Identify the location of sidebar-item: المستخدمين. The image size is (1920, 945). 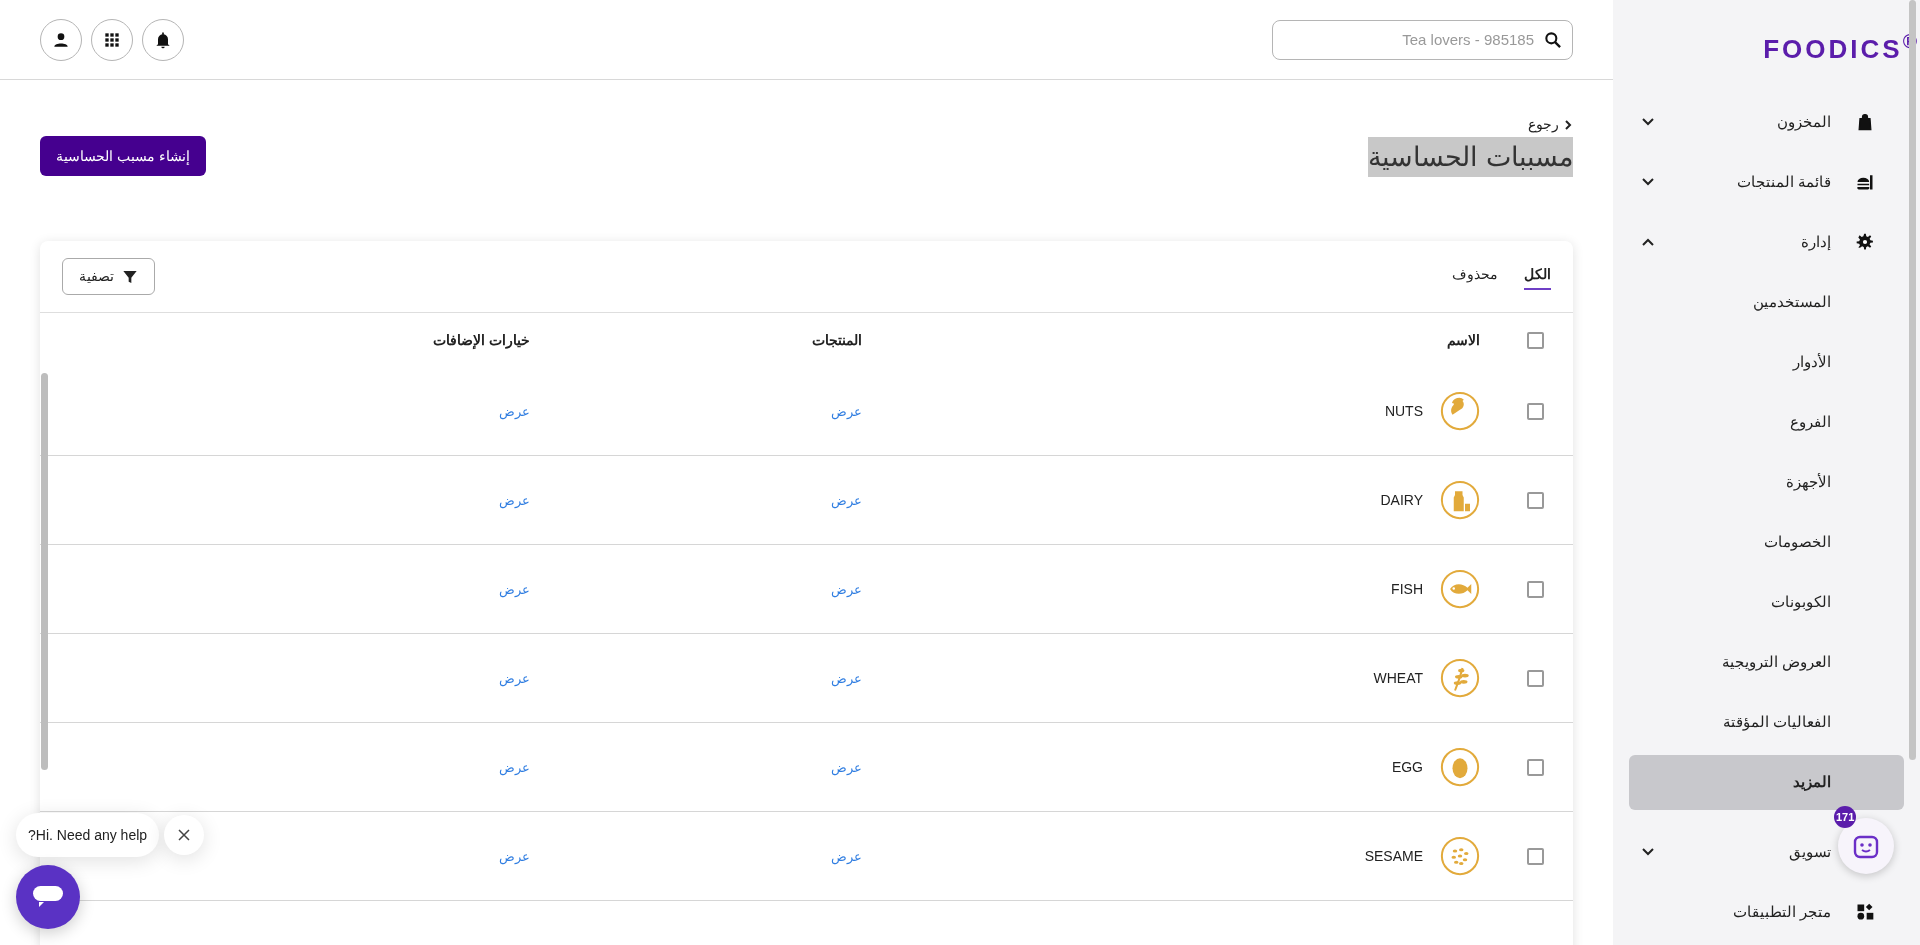
(1766, 302).